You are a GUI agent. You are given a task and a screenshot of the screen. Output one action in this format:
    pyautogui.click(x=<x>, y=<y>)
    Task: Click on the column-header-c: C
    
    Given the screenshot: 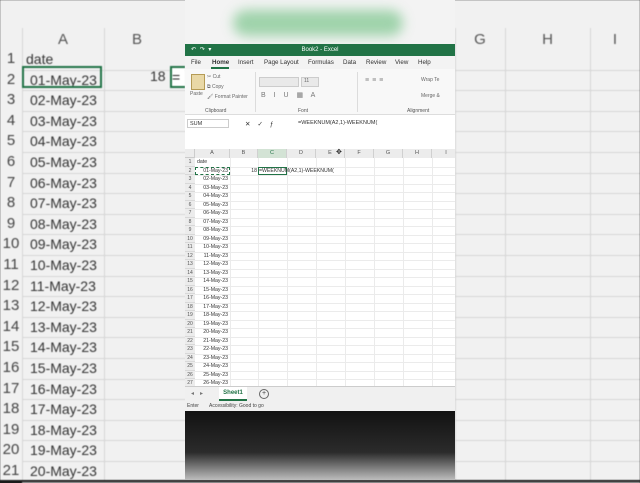 What is the action you would take?
    pyautogui.click(x=272, y=153)
    